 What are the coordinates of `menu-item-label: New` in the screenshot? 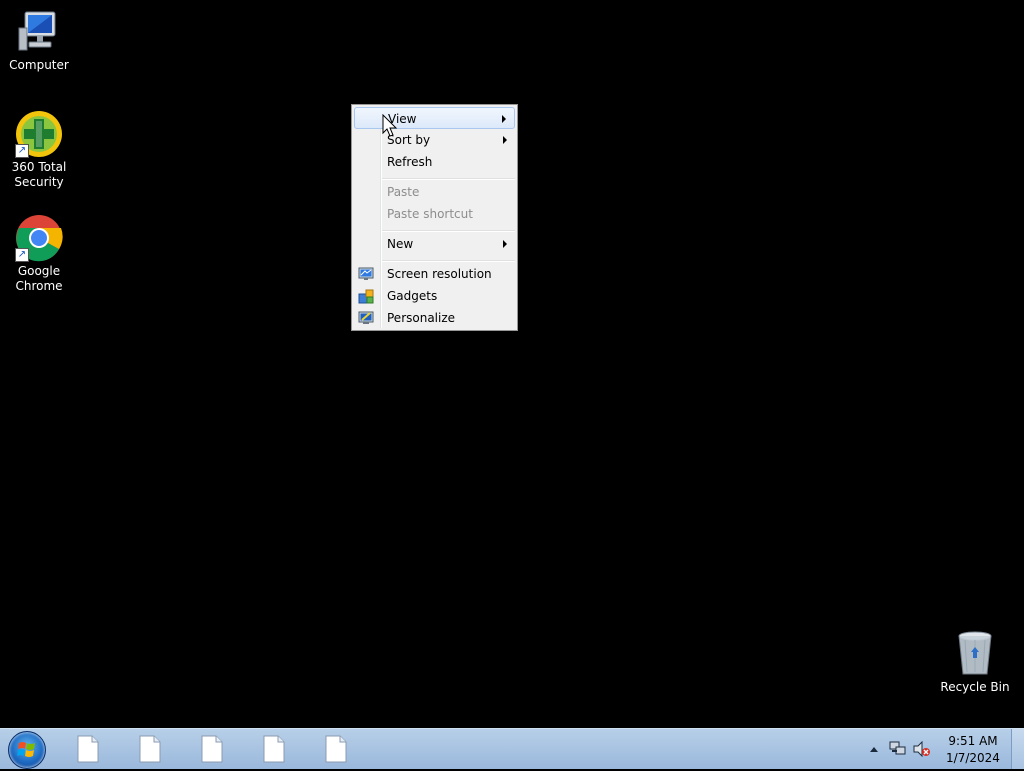 It's located at (400, 244).